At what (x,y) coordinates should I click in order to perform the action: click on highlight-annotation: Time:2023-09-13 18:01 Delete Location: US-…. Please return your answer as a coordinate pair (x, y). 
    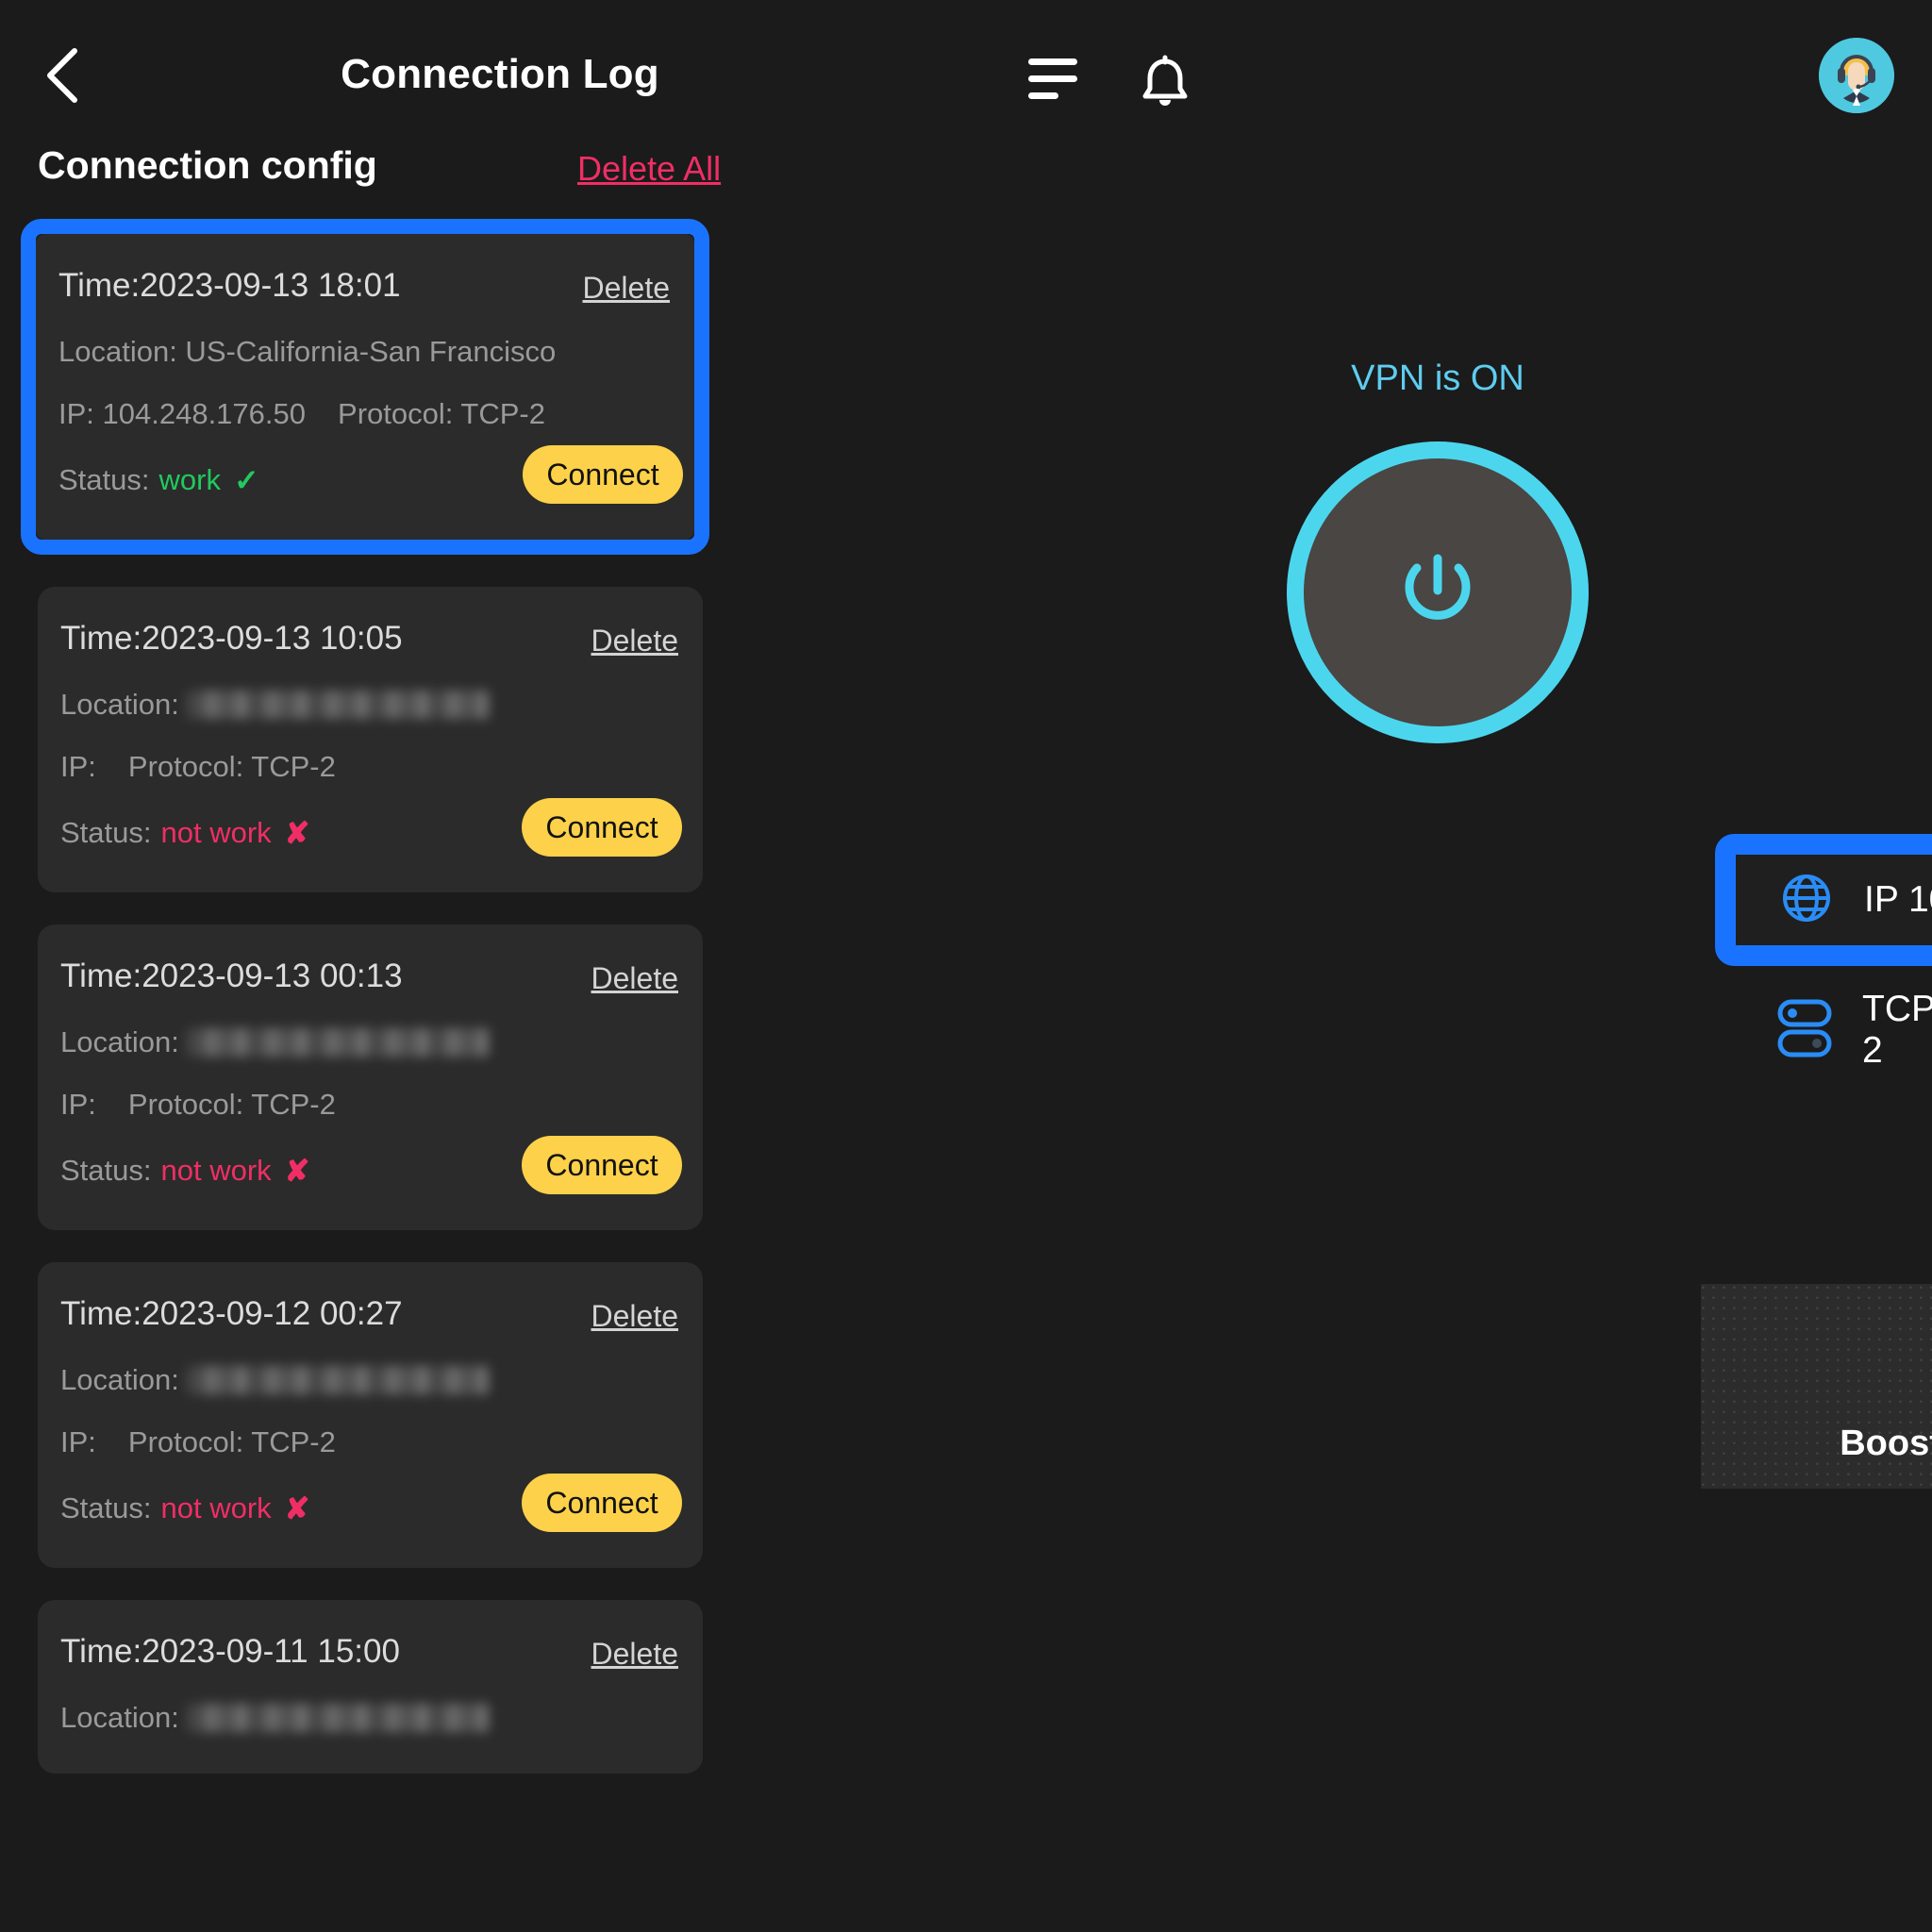
    Looking at the image, I should click on (365, 387).